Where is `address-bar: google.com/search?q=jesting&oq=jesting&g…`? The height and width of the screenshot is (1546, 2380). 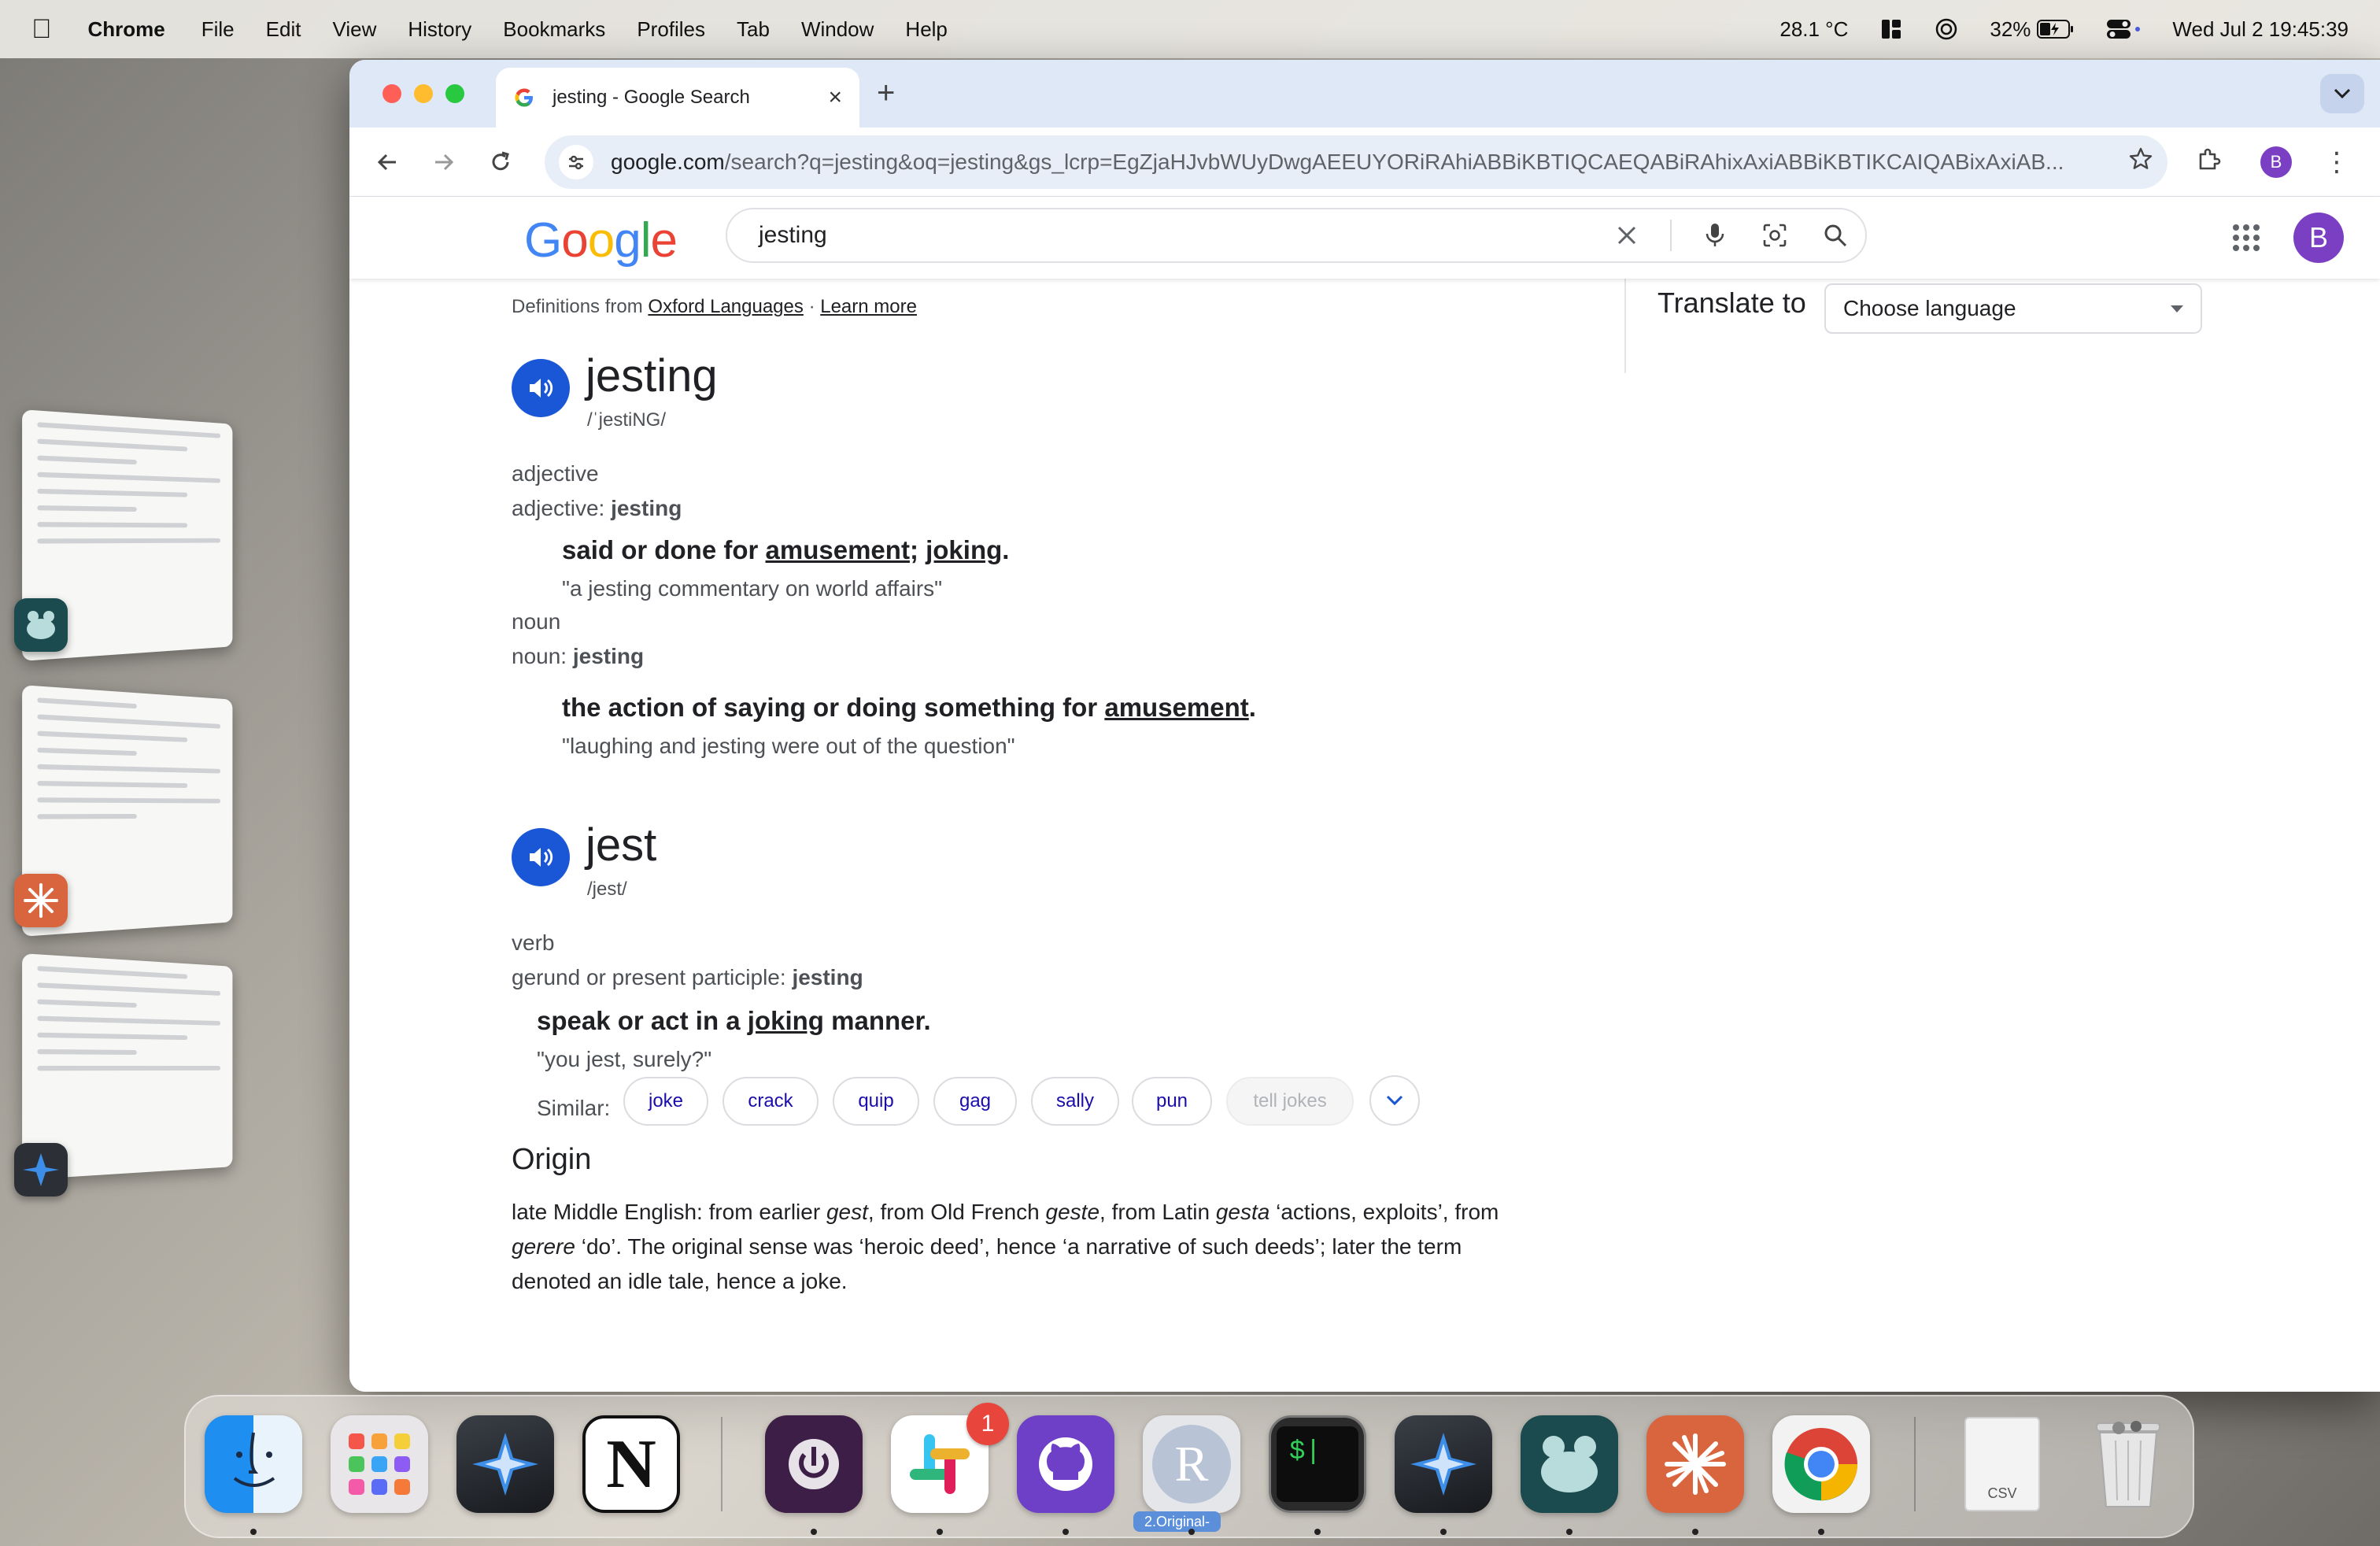 address-bar: google.com/search?q=jesting&oq=jesting&g… is located at coordinates (1356, 162).